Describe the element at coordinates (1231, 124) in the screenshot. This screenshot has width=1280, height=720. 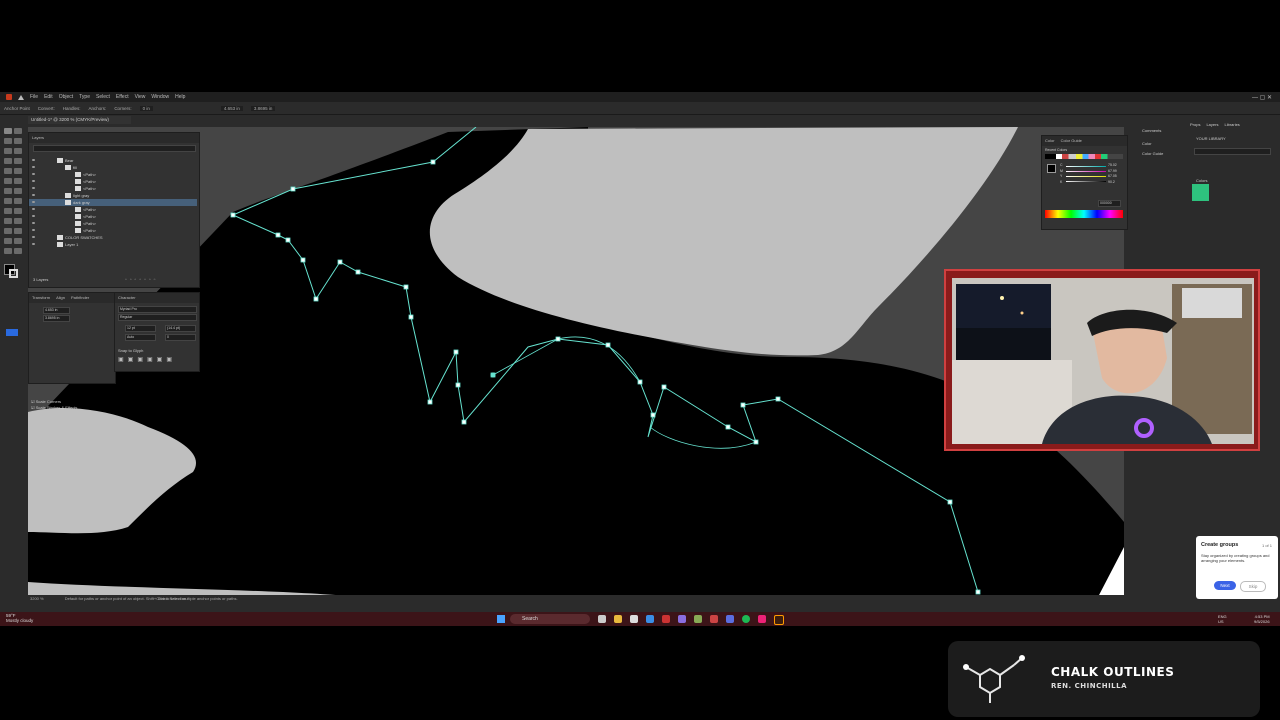
I see `tab-libraries: Libraries` at that location.